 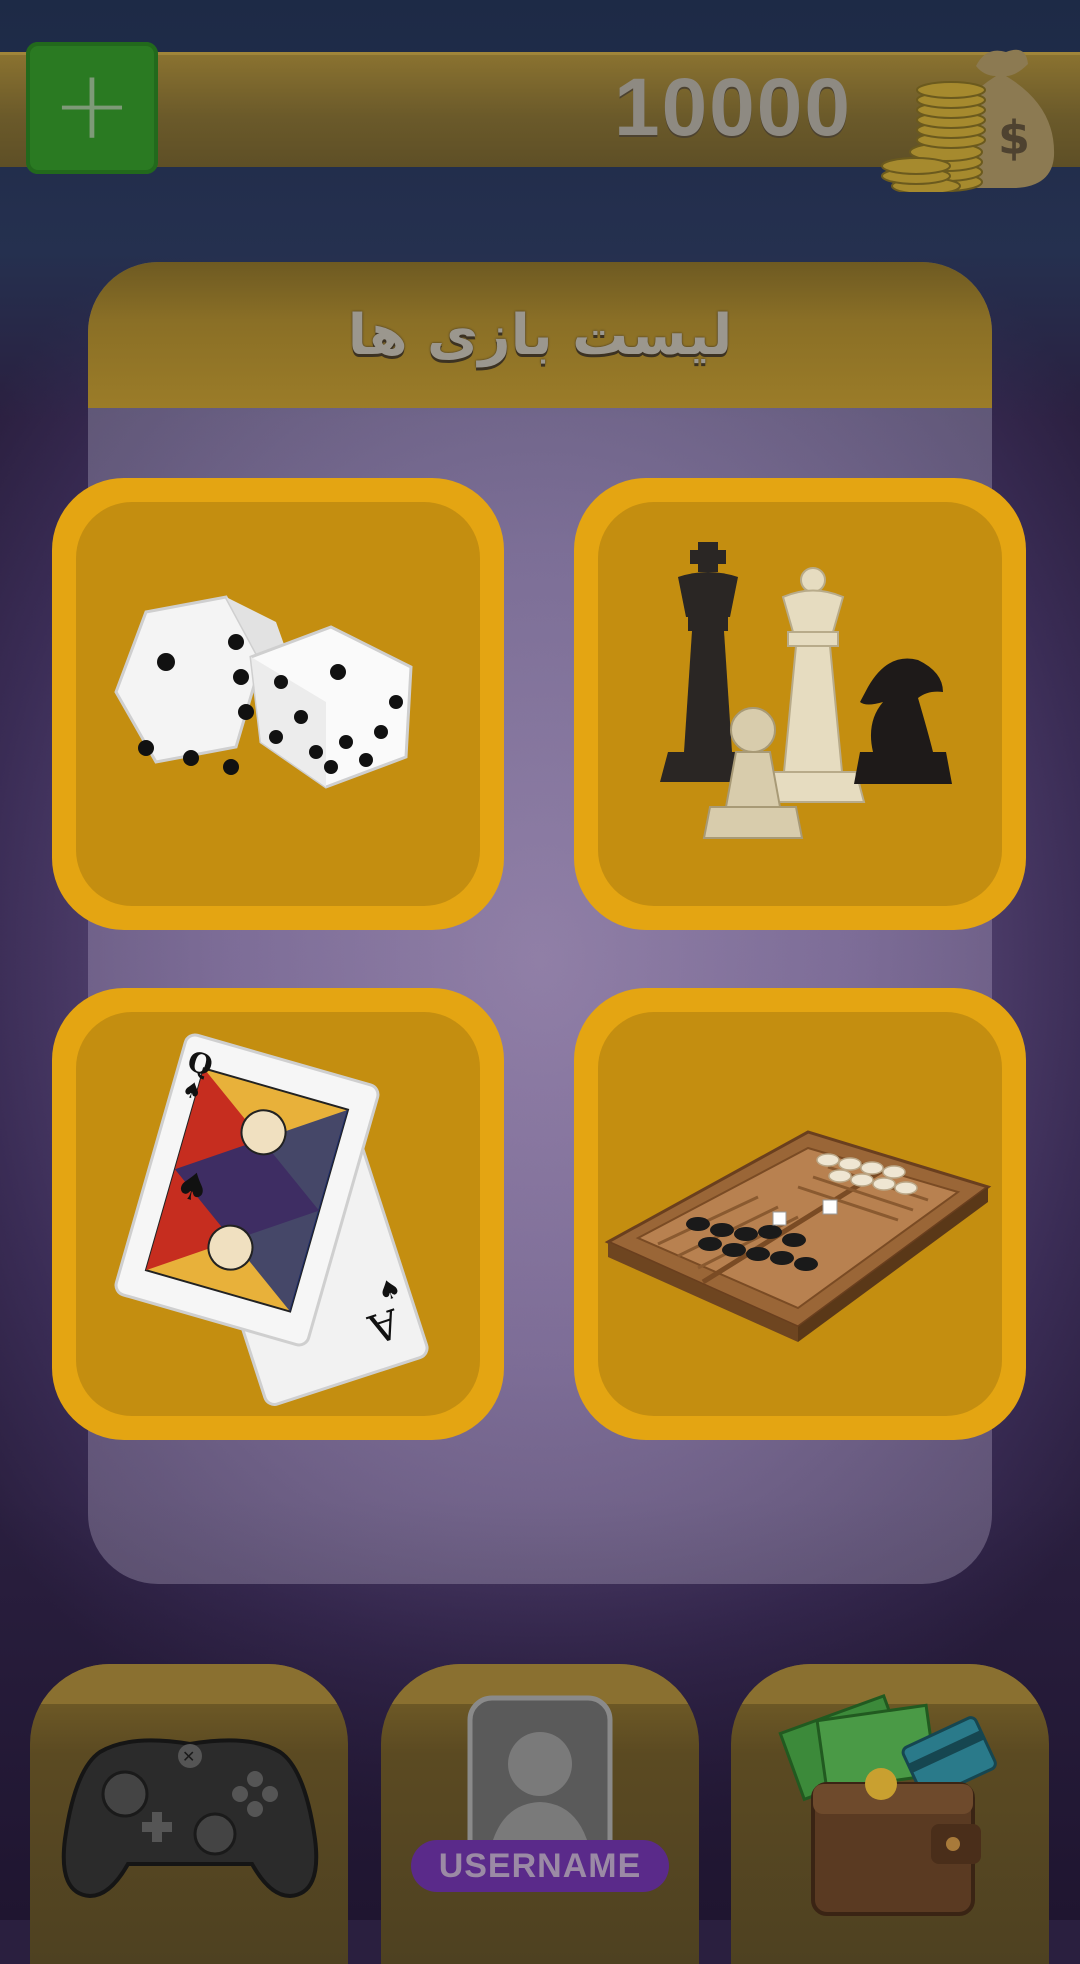 What do you see at coordinates (732, 107) in the screenshot?
I see `coin-balance: 10000` at bounding box center [732, 107].